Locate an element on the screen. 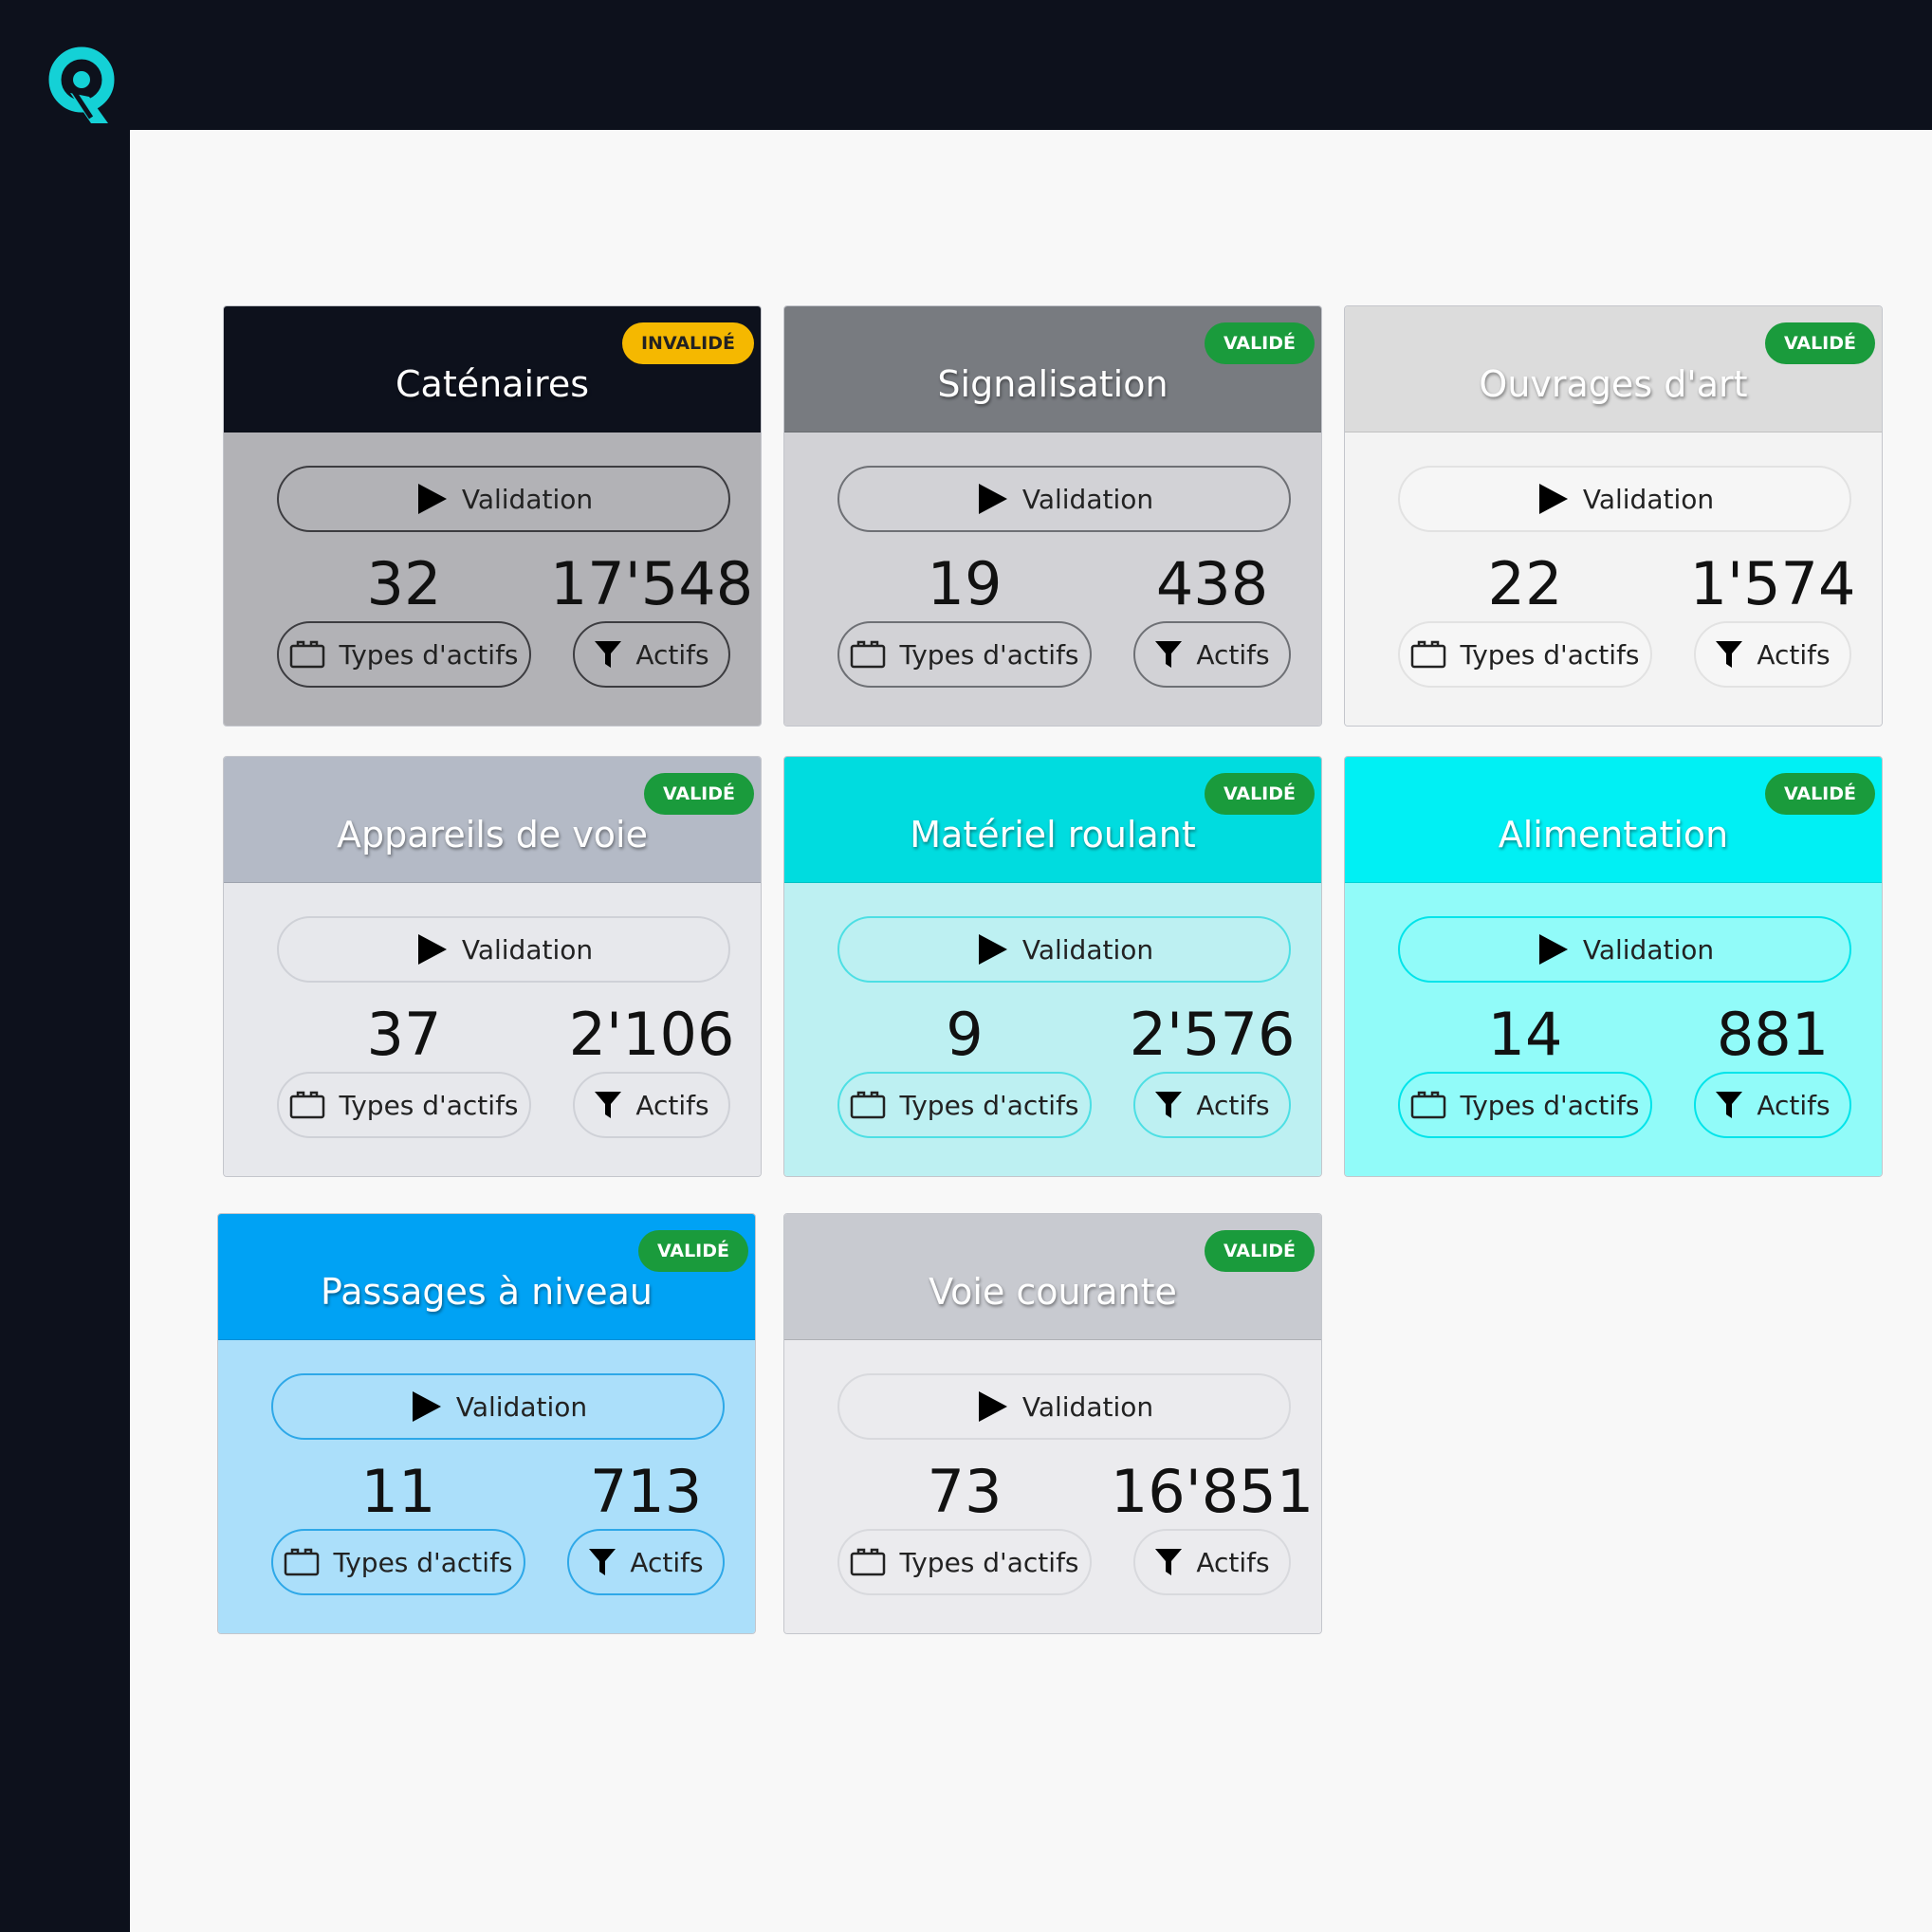  card-title: Ouvrages d'art is located at coordinates (1613, 384).